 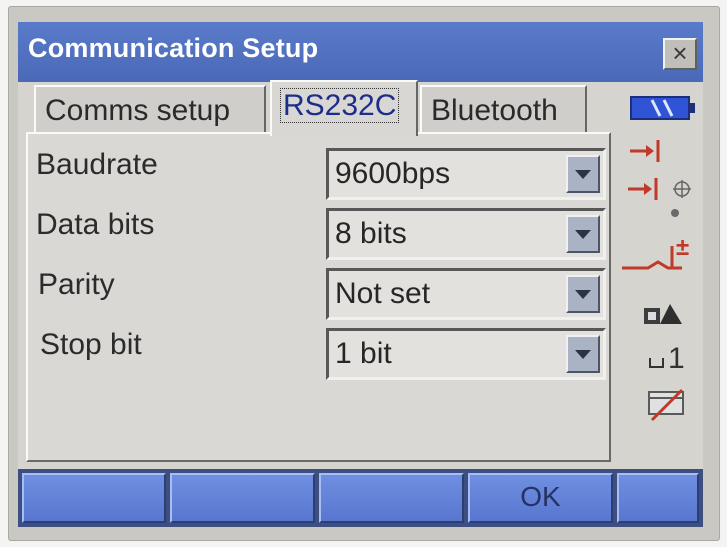 I want to click on status-sidebar: ± 1, so click(x=659, y=274).